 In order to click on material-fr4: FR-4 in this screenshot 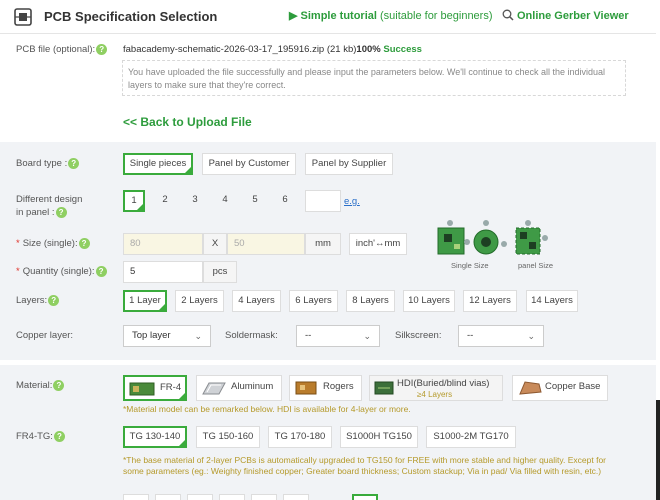, I will do `click(155, 388)`.